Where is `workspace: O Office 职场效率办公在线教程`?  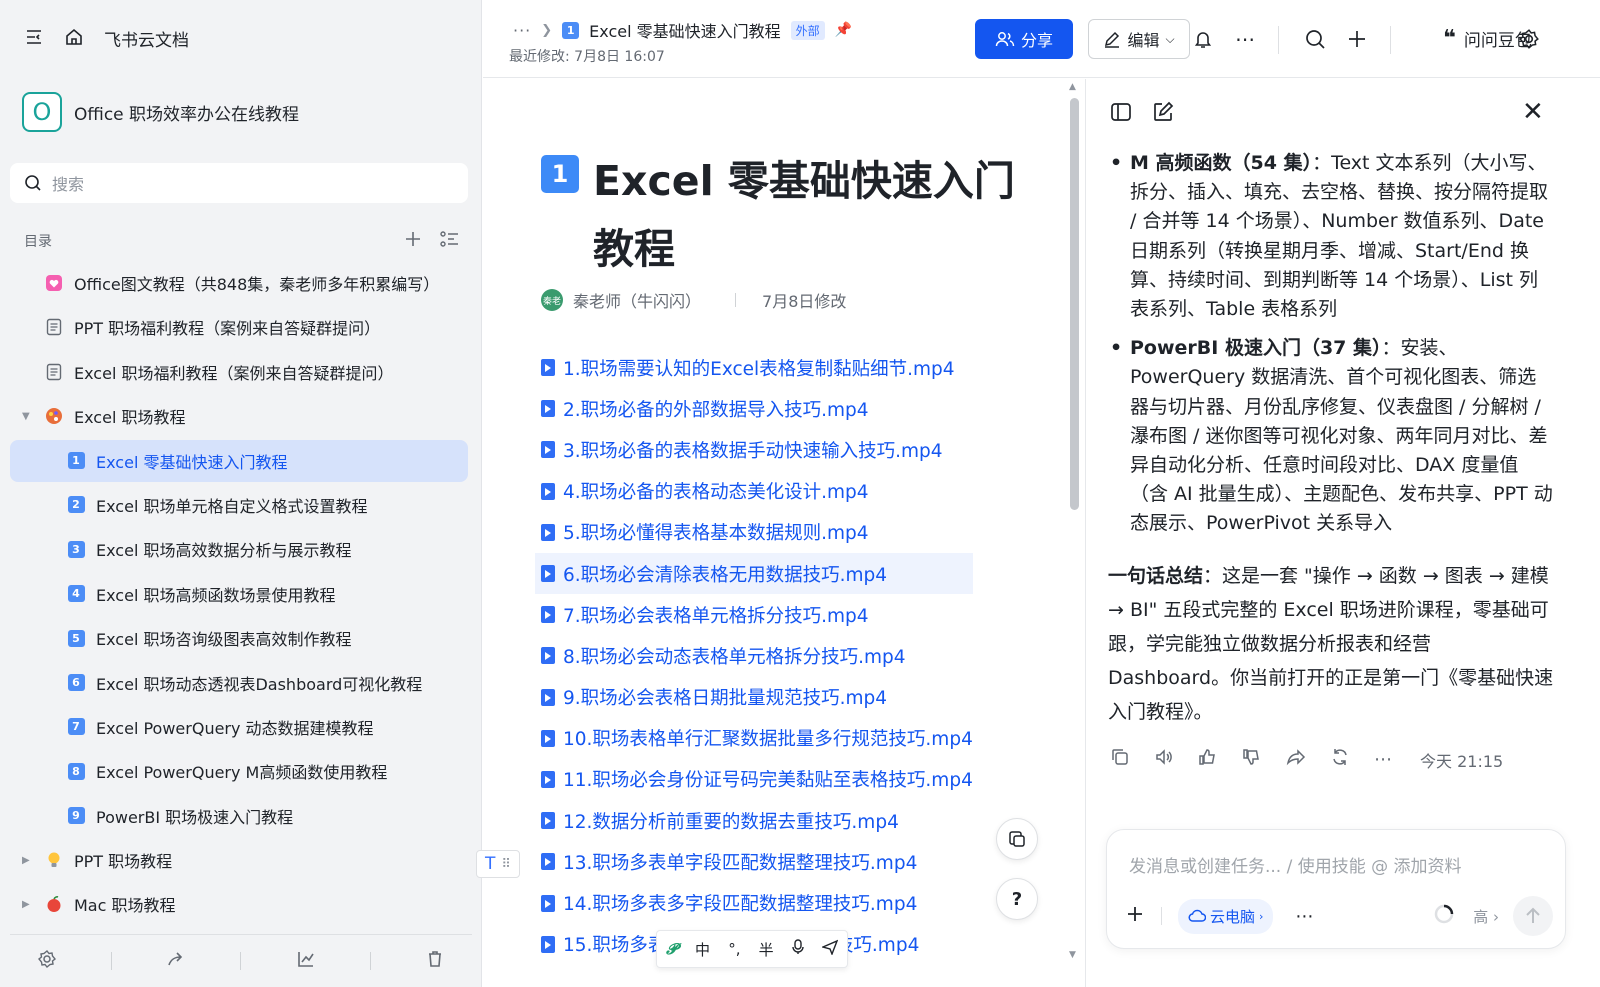
workspace: O Office 职场效率办公在线教程 is located at coordinates (160, 112).